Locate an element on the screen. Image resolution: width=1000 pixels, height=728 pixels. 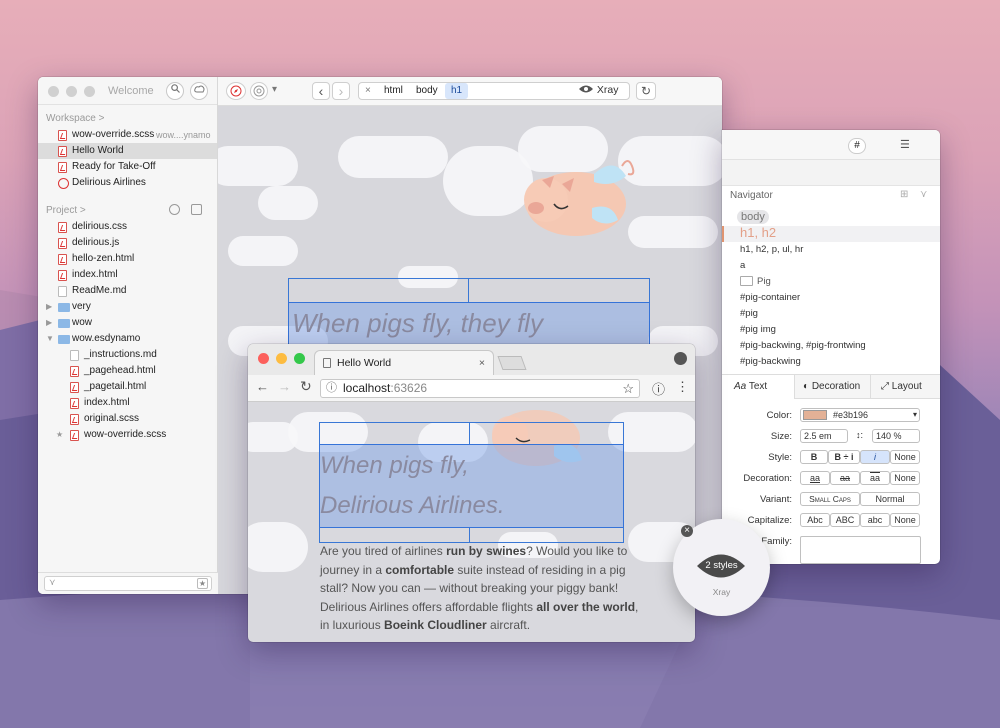
tab-decoration: ◐ Decoration is located at coordinates (832, 387).